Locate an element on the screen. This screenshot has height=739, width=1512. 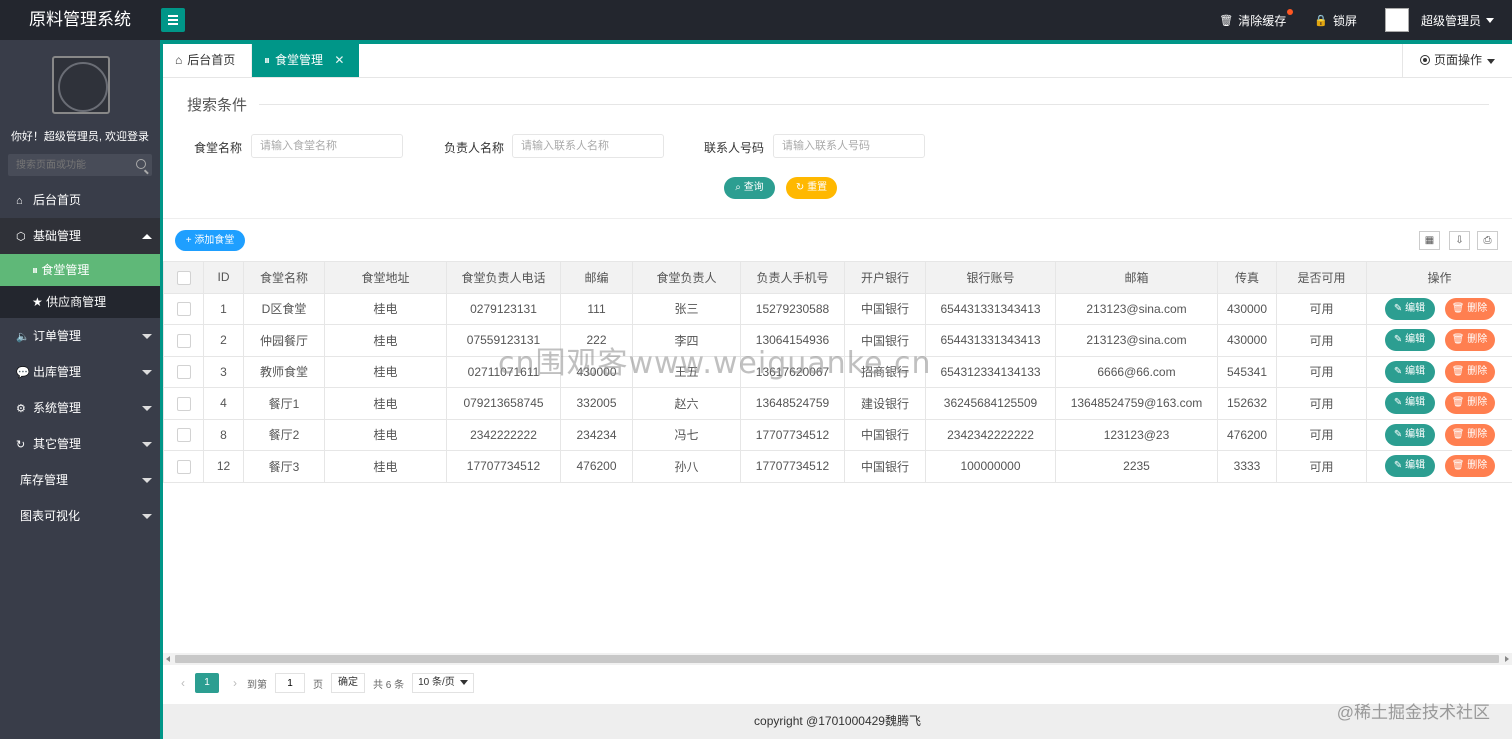
column-header: 银行账号 is located at coordinates (990, 277).